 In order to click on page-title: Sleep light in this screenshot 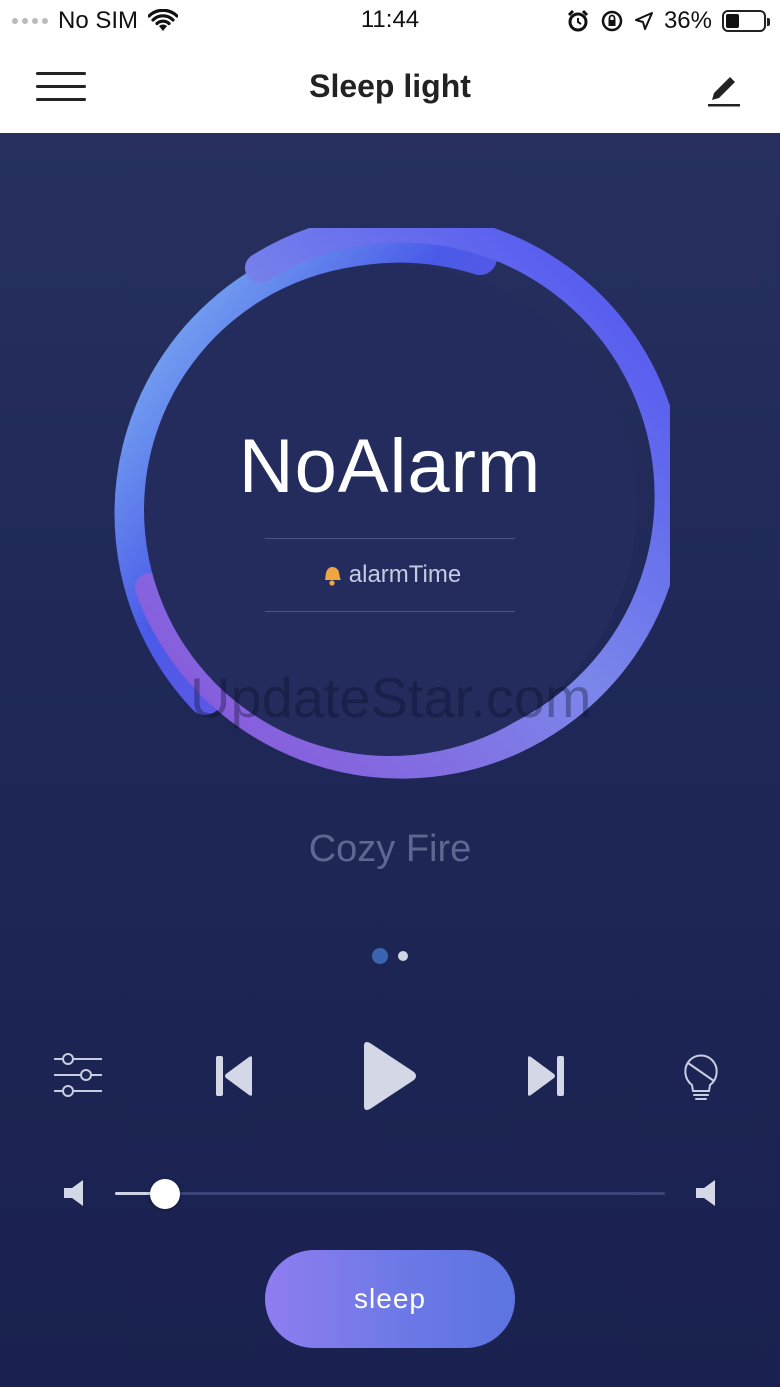, I will do `click(390, 86)`.